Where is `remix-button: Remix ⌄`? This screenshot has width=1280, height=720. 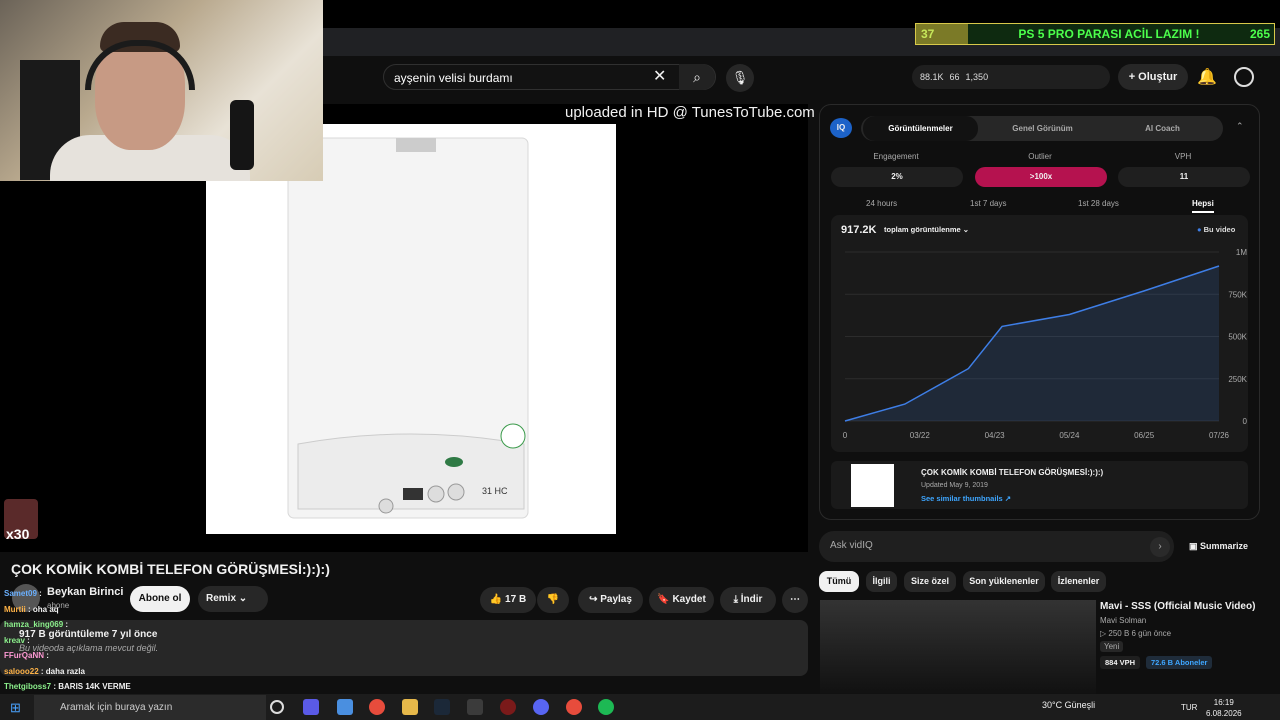
remix-button: Remix ⌄ is located at coordinates (233, 599).